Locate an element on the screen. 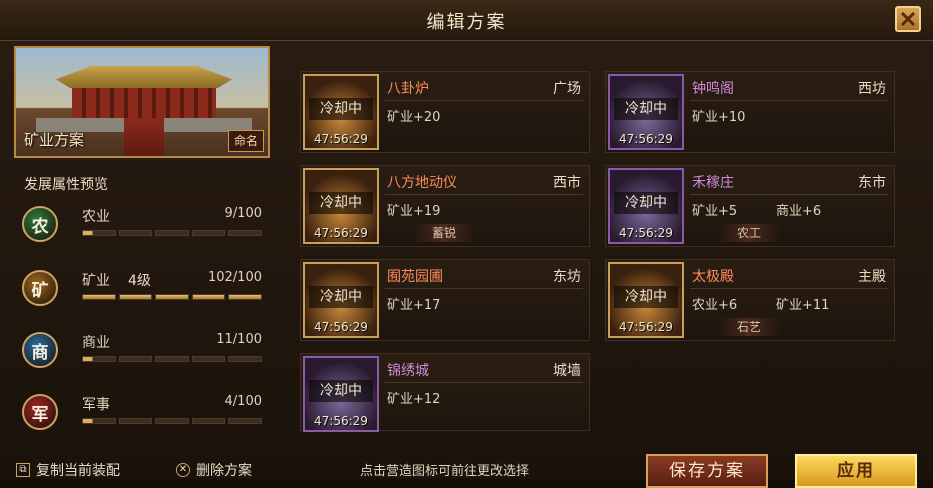 The image size is (933, 488). building-stat: 矿业+20 is located at coordinates (414, 117).